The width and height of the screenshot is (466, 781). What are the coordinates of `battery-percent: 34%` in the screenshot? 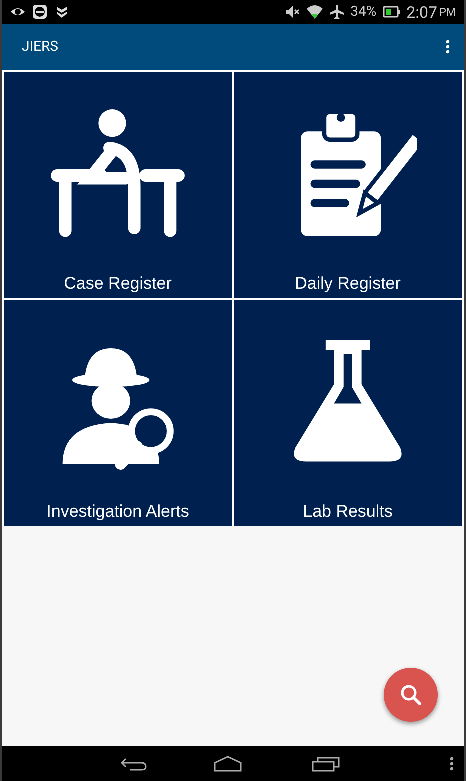 It's located at (363, 12).